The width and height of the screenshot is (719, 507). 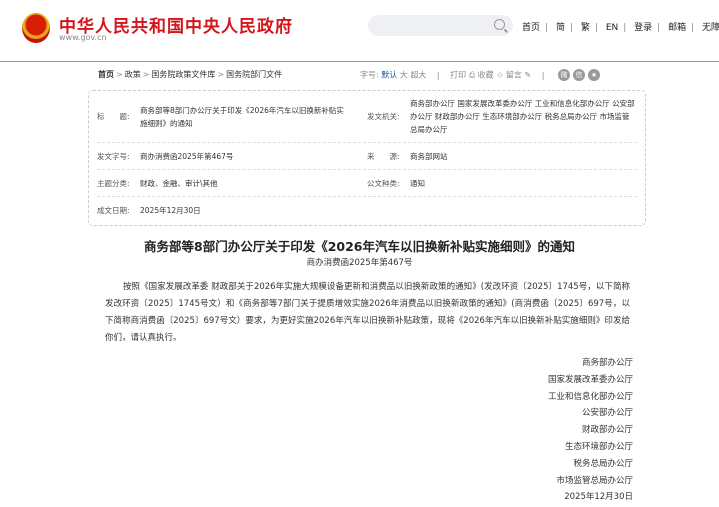 I want to click on docno-label: 发文字号:, so click(x=113, y=156).